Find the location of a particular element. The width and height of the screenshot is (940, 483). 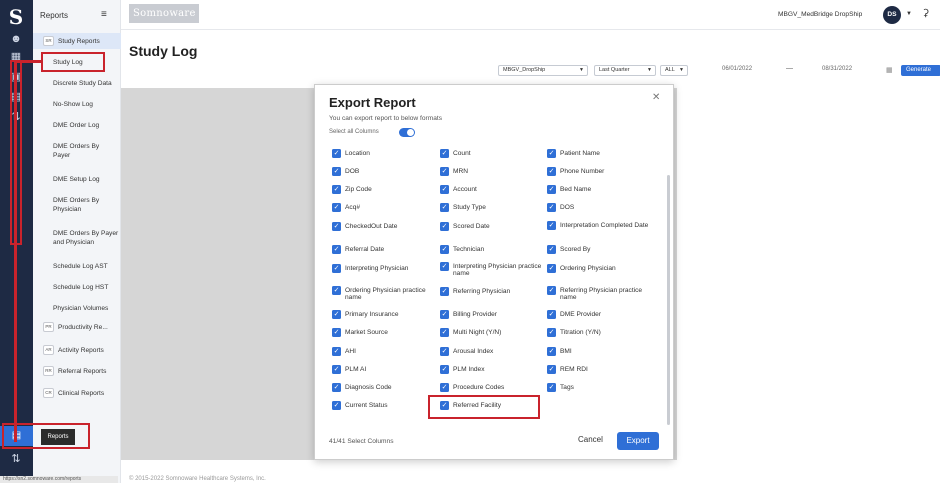

column-checkbox-plm-index: ✓ PLM Index is located at coordinates (494, 369).